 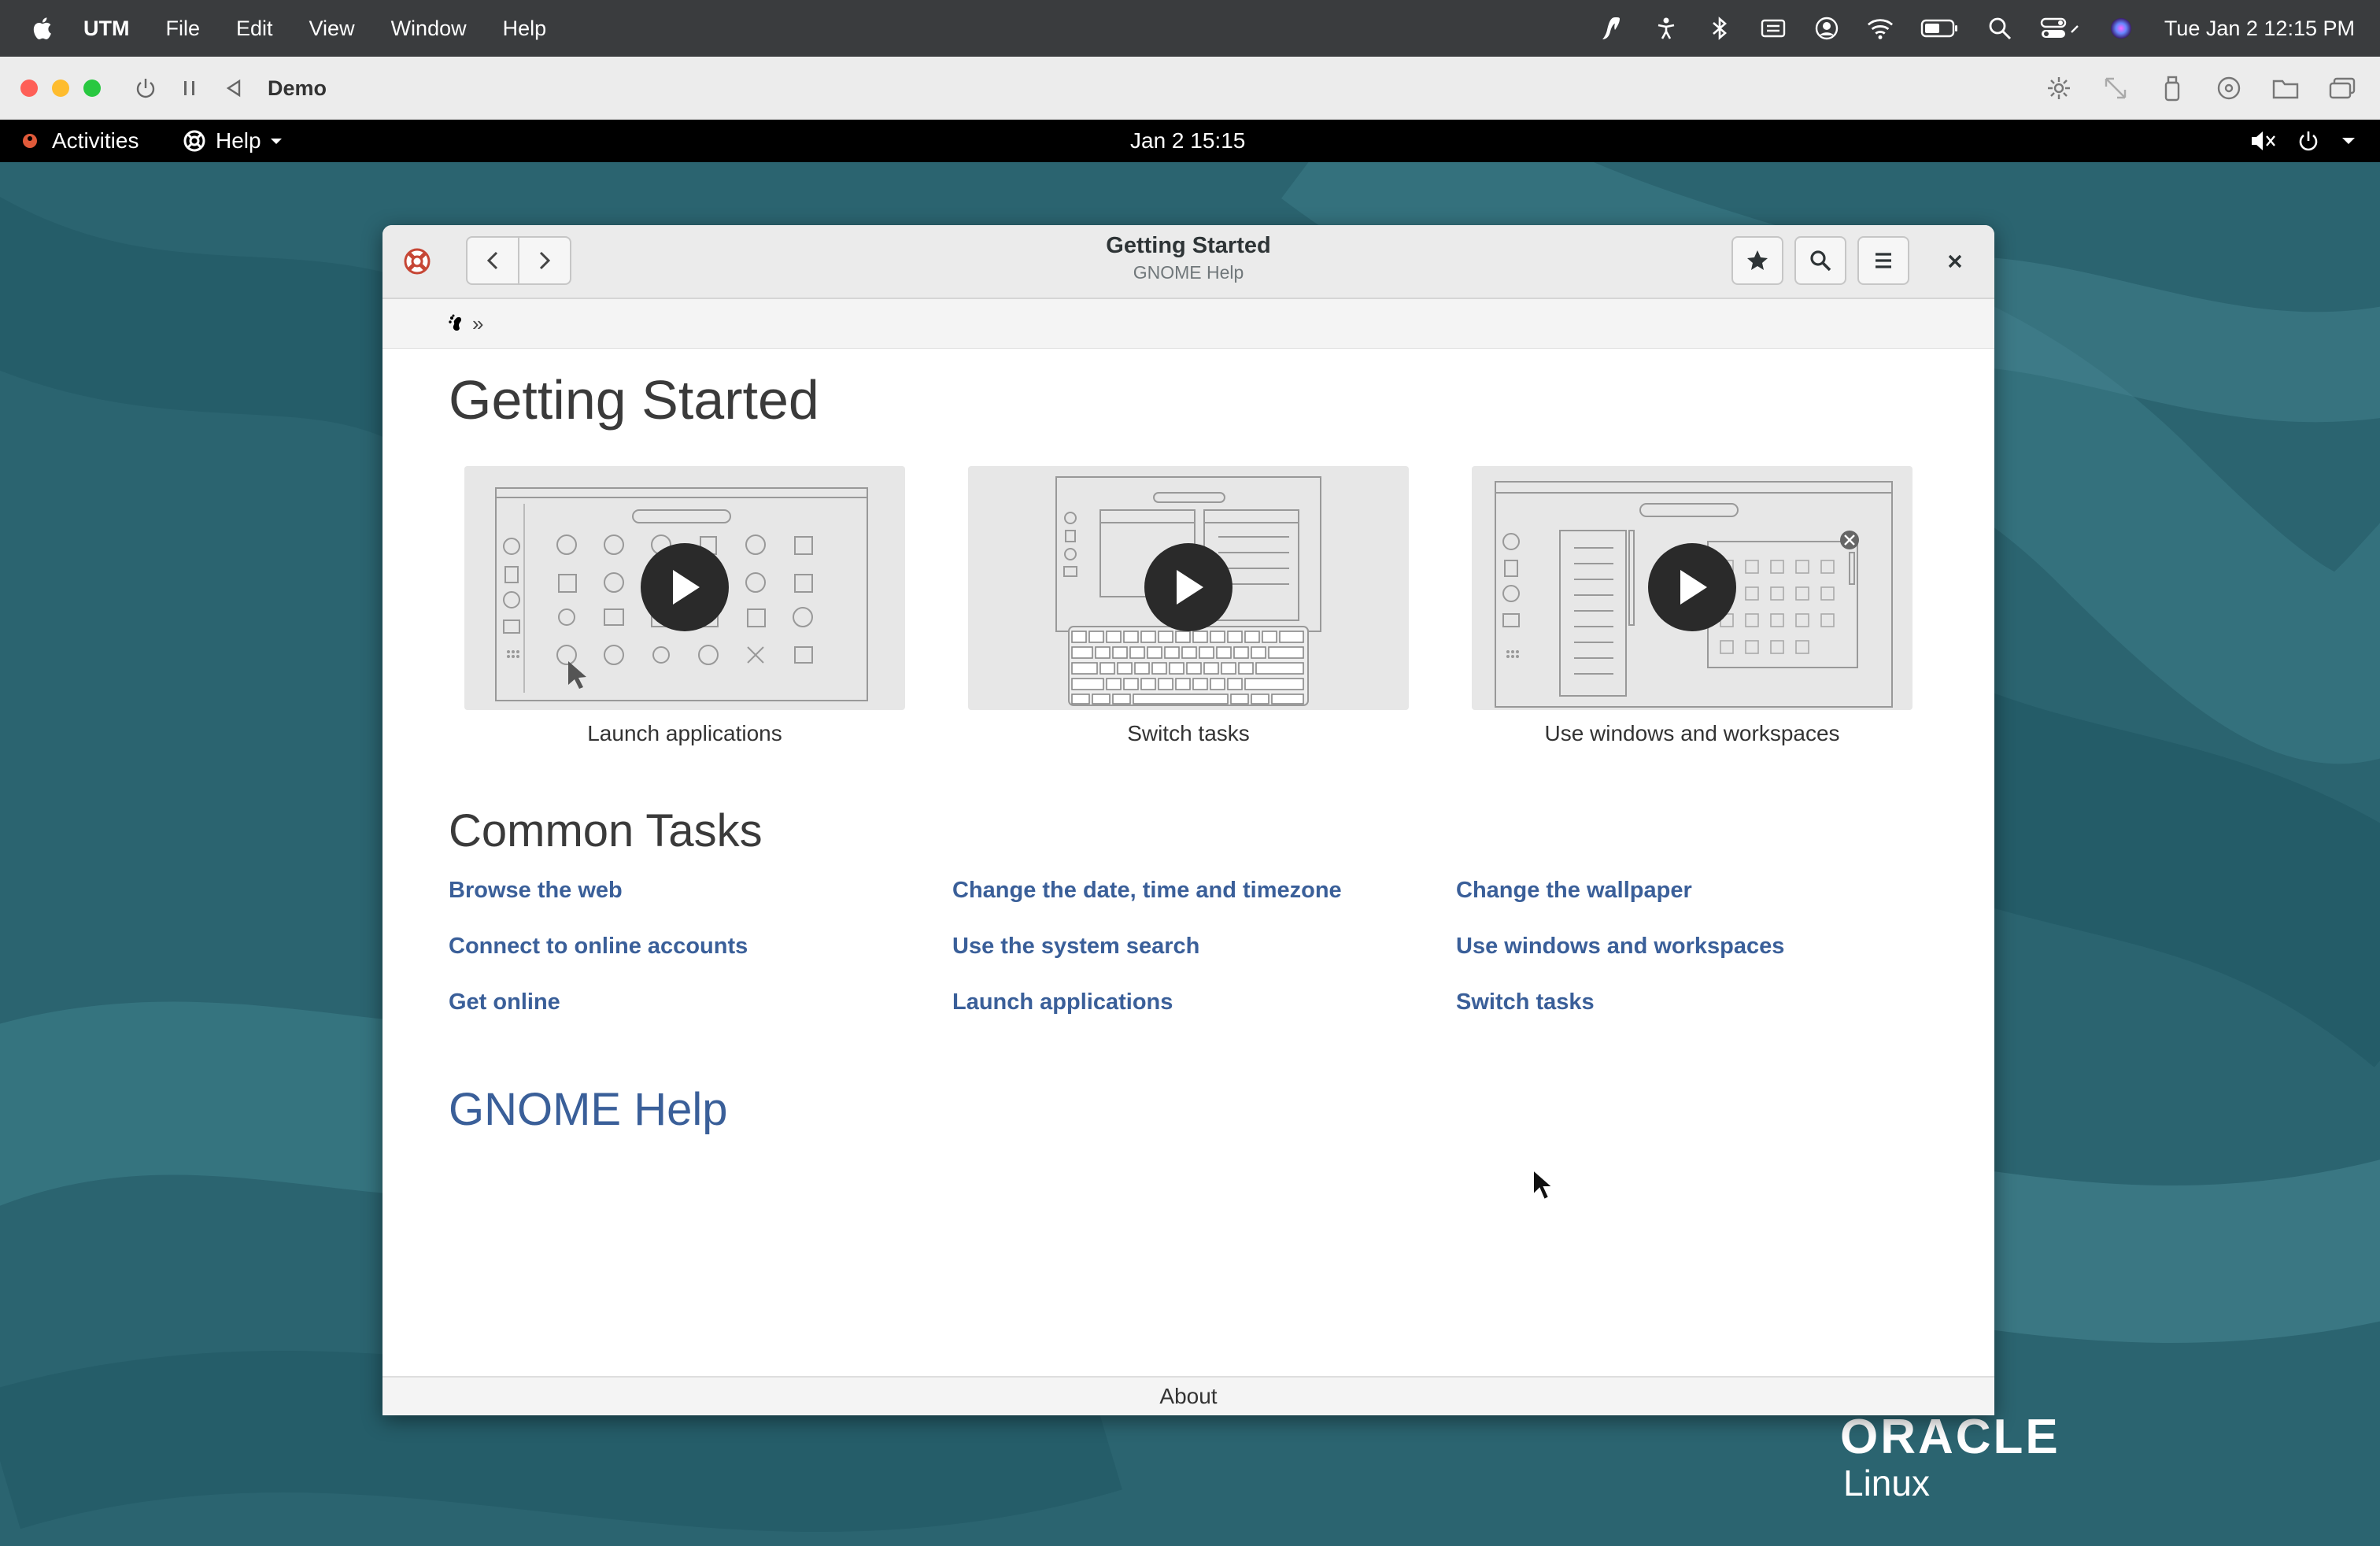 What do you see at coordinates (2060, 28) in the screenshot?
I see `control-center-icon` at bounding box center [2060, 28].